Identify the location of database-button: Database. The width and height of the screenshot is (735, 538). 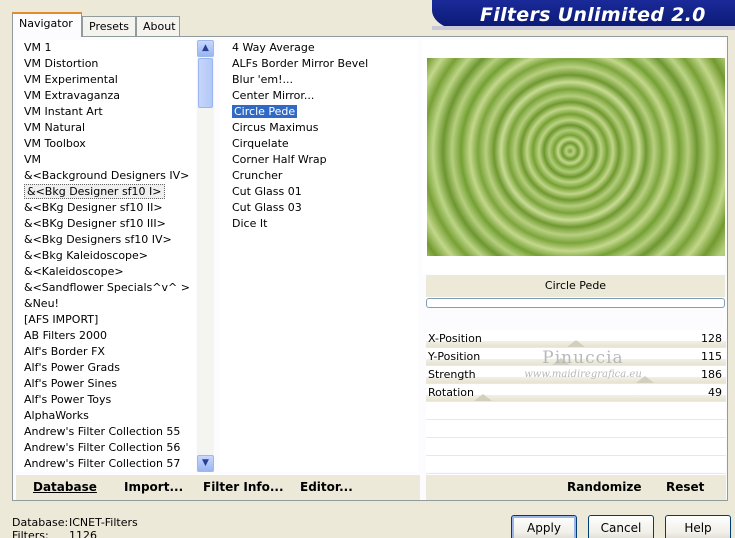
(65, 487).